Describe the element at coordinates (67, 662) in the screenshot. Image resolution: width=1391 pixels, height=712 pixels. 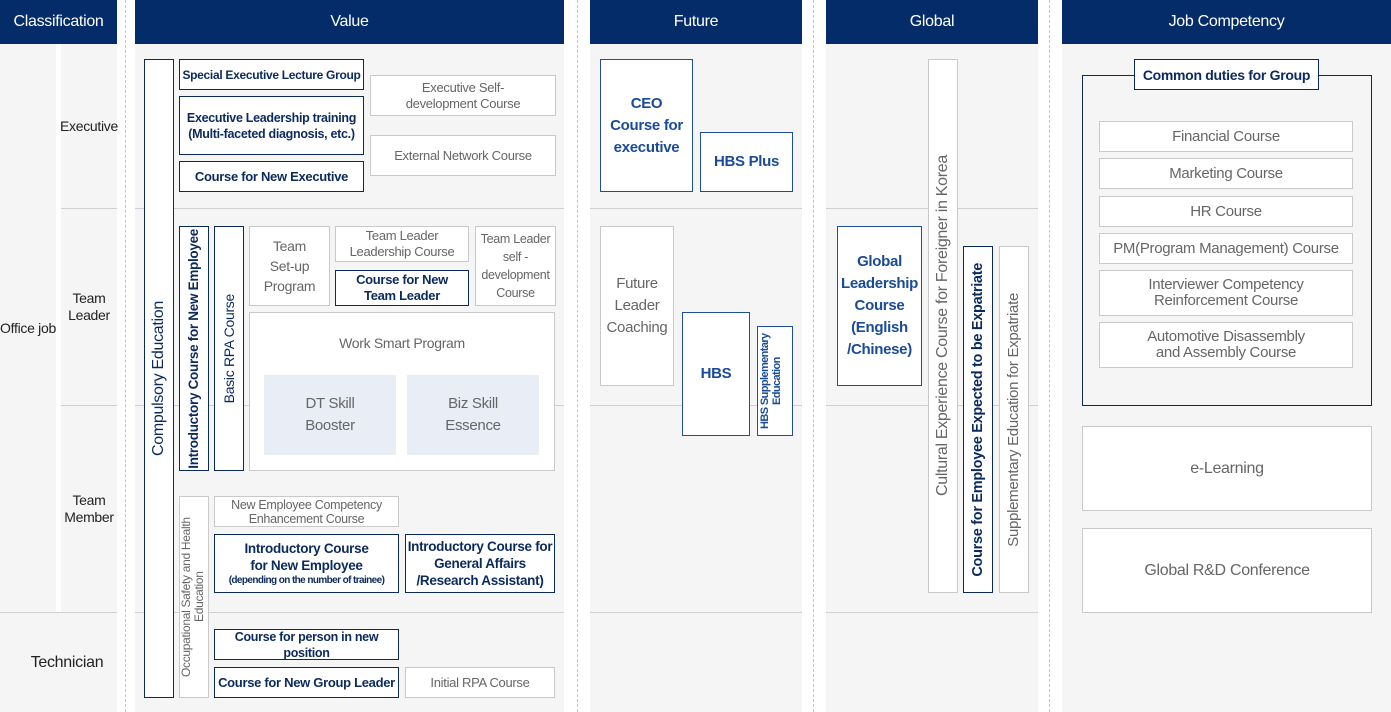
I see `label-technician: Technician` at that location.